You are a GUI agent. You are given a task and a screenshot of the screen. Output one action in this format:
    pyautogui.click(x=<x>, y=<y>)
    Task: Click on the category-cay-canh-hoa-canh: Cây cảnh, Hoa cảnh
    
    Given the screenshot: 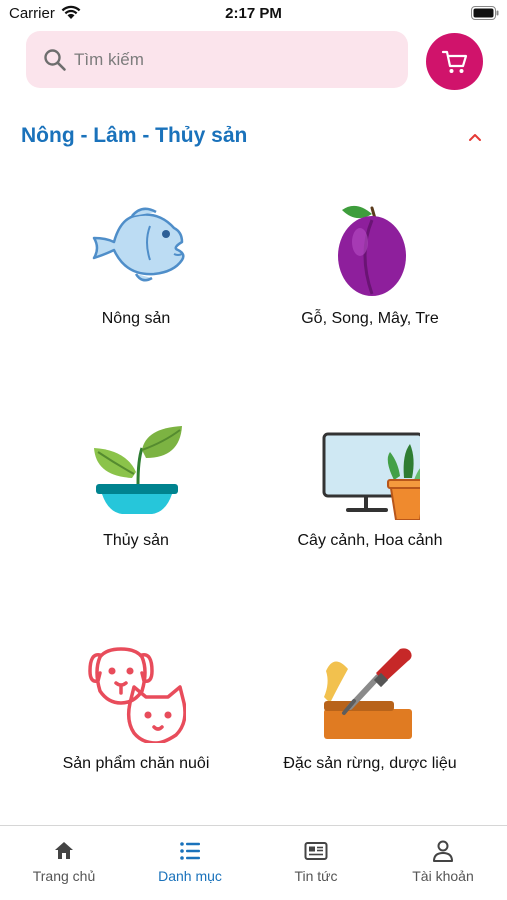 What is the action you would take?
    pyautogui.click(x=370, y=520)
    